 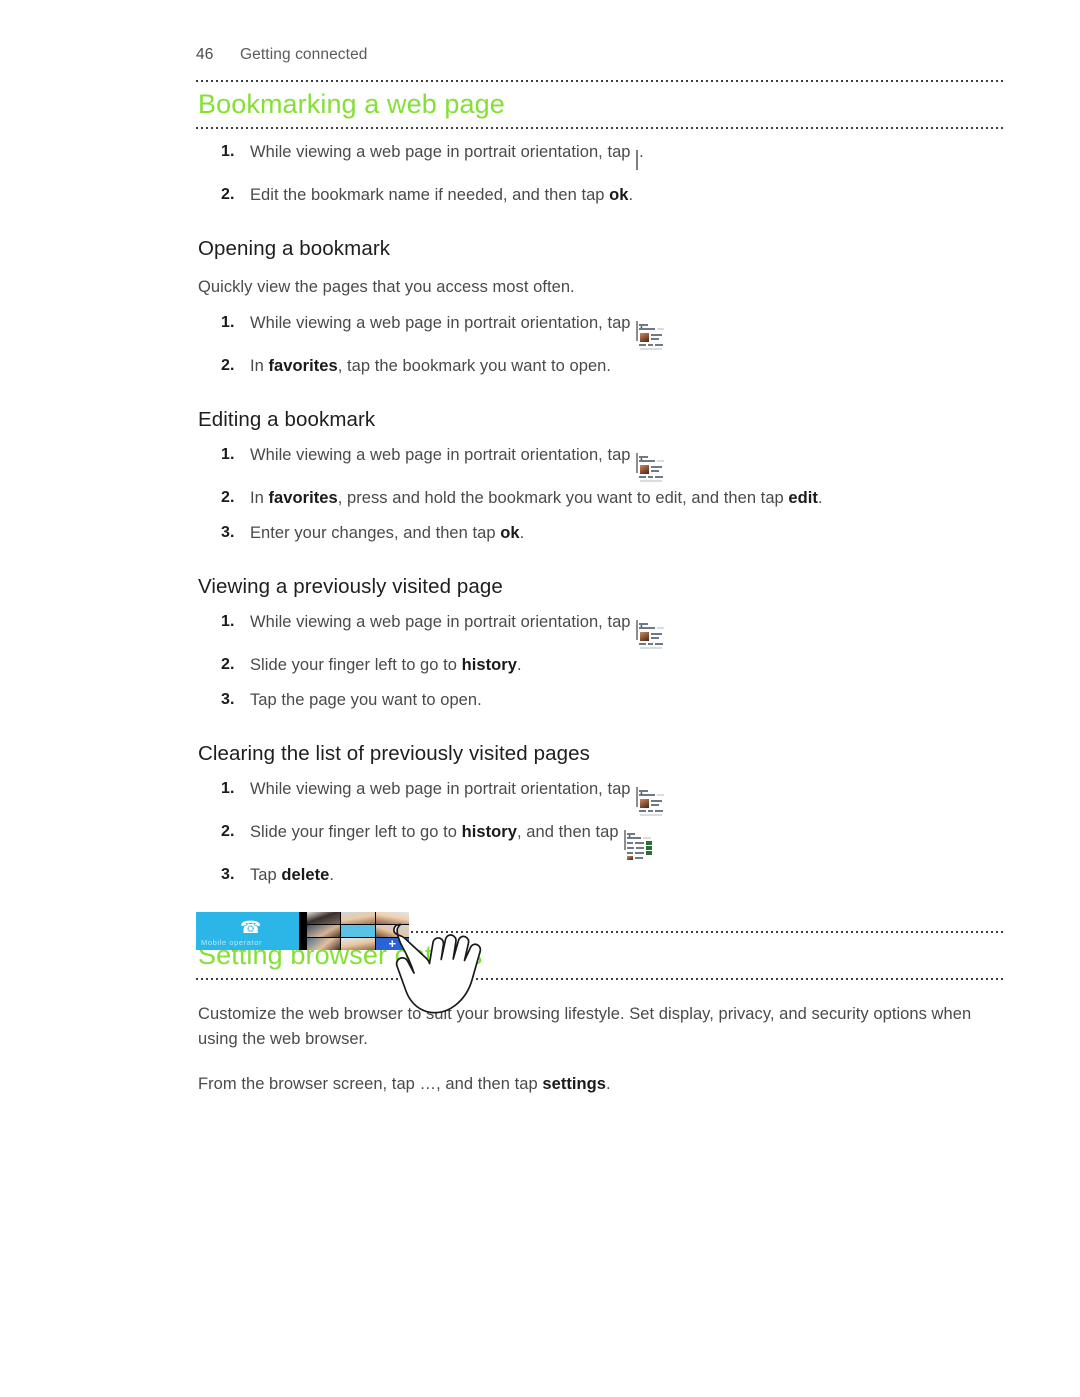 What do you see at coordinates (574, 1084) in the screenshot?
I see `paragraph-emphasis: settings` at bounding box center [574, 1084].